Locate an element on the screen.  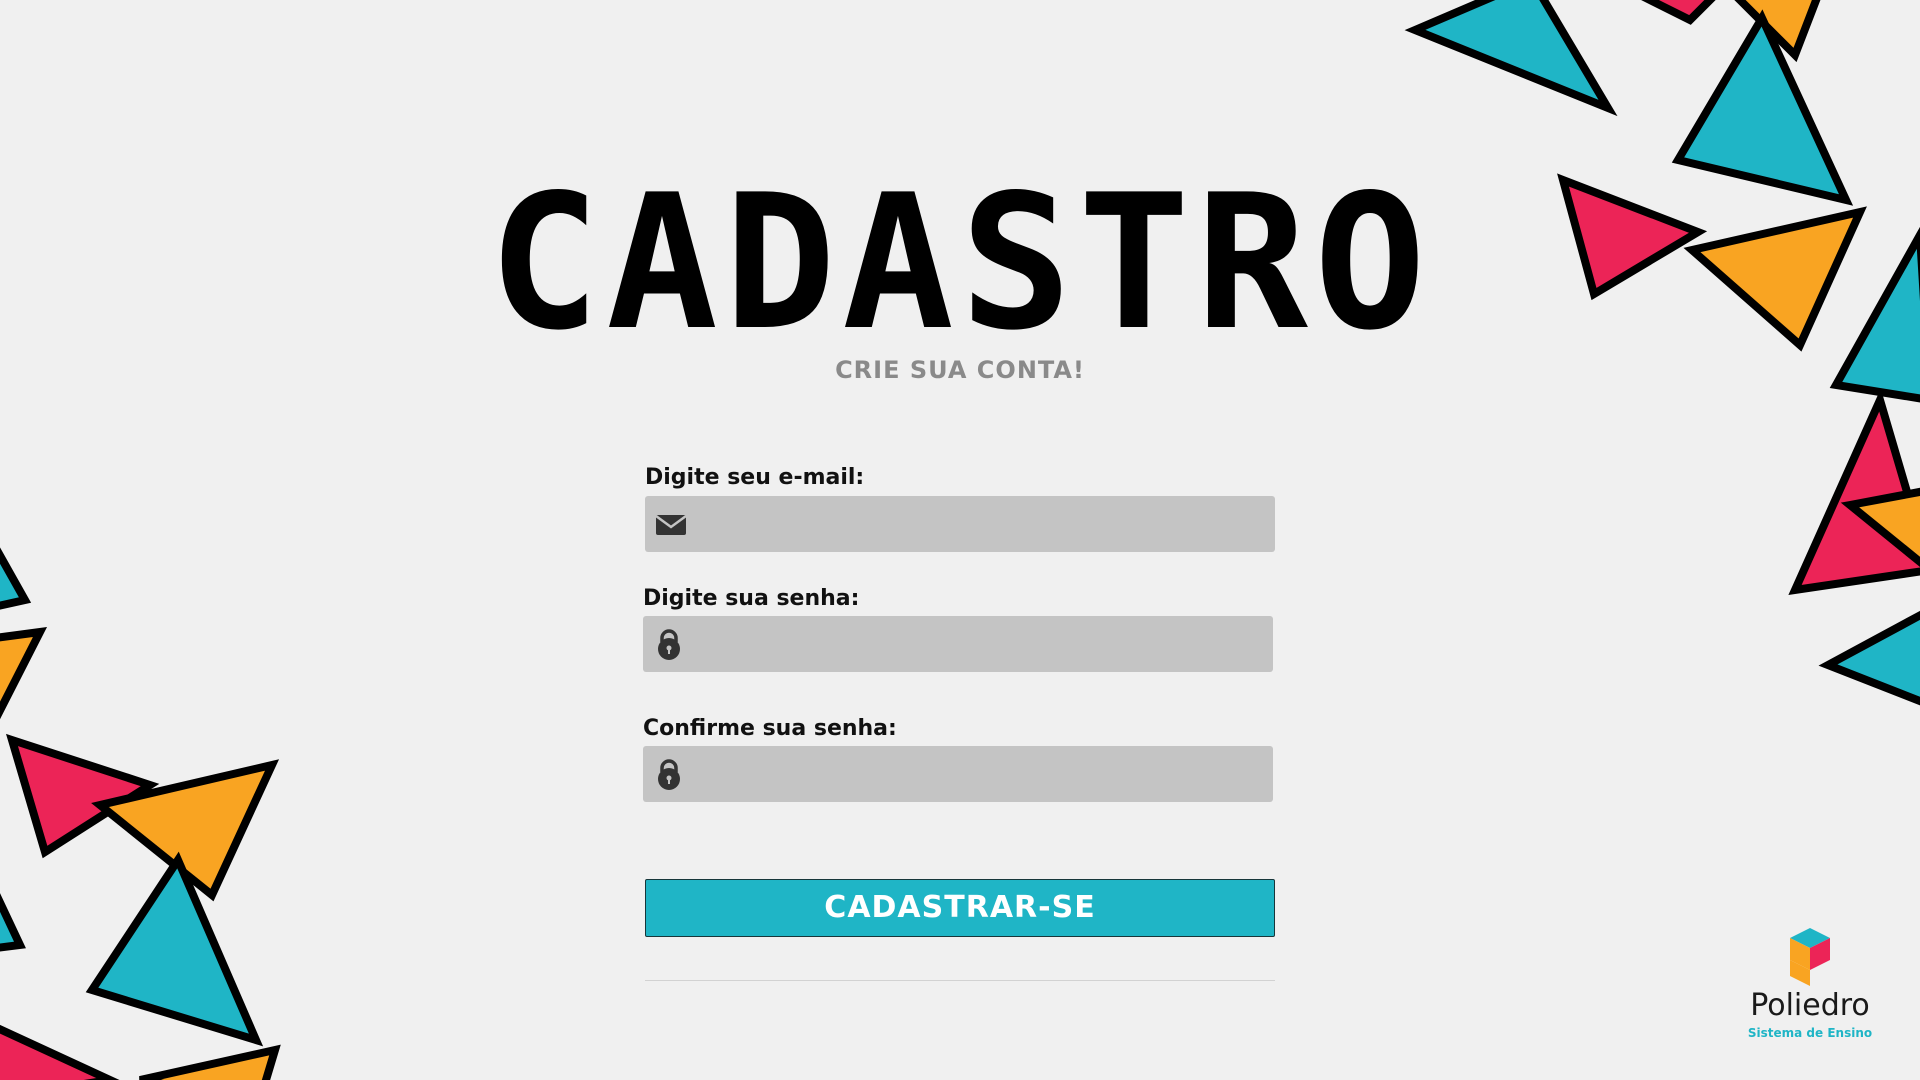
logo-name: Poliedro is located at coordinates (1810, 1005).